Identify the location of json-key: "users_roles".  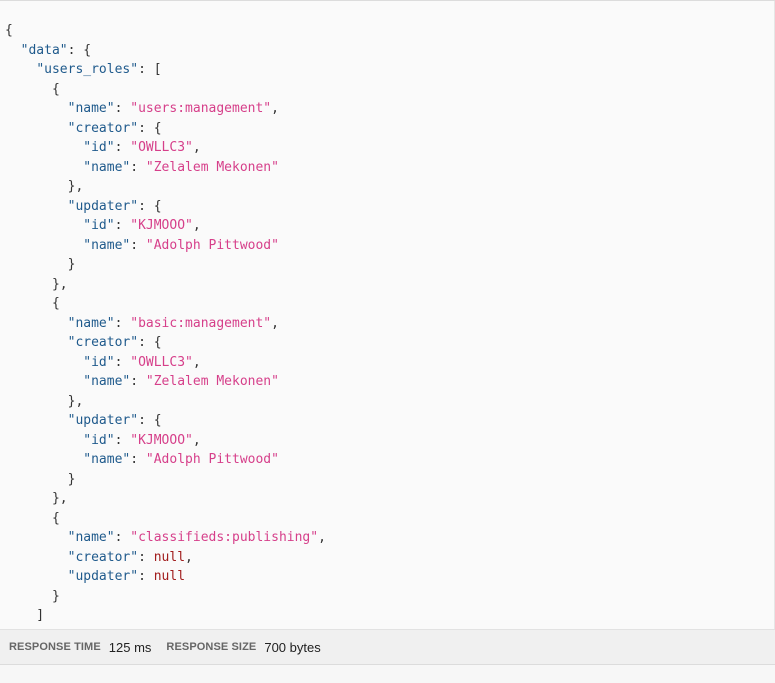
(87, 69).